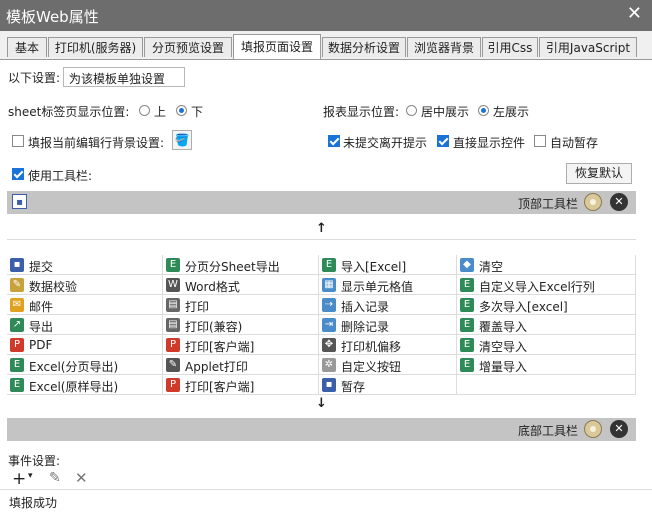  I want to click on bg-setting-checkbox, so click(18, 141).